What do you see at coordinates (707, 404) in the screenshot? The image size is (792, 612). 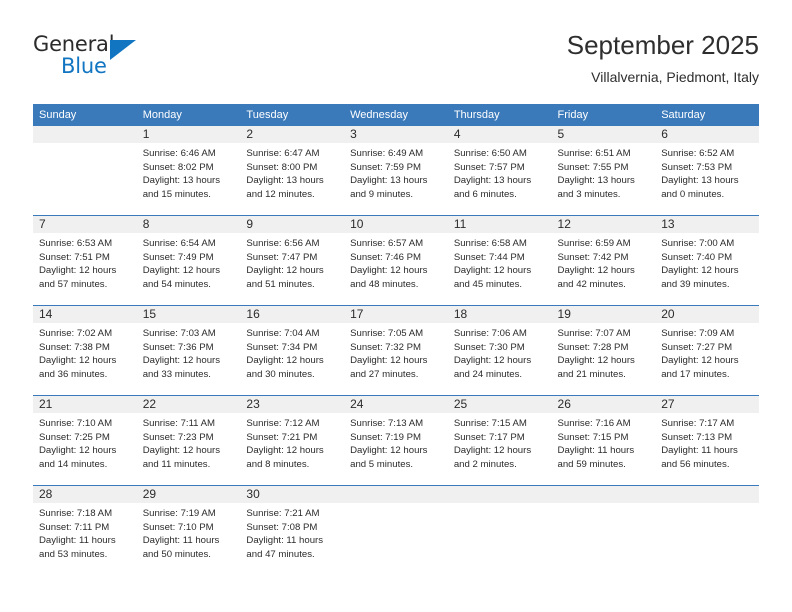 I see `day-number: 27` at bounding box center [707, 404].